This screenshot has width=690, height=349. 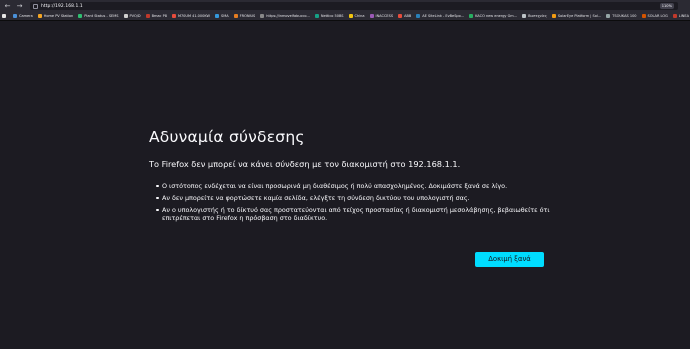 What do you see at coordinates (35, 6) in the screenshot?
I see `page-icon` at bounding box center [35, 6].